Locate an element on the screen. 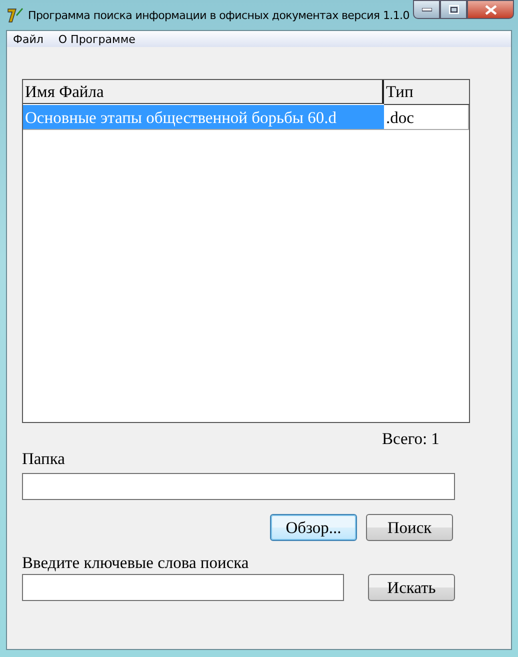 The width and height of the screenshot is (518, 657). minimize-button is located at coordinates (426, 9).